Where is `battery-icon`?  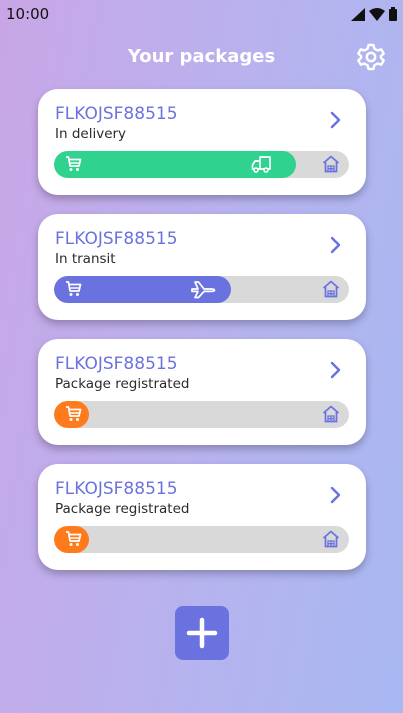 battery-icon is located at coordinates (393, 14).